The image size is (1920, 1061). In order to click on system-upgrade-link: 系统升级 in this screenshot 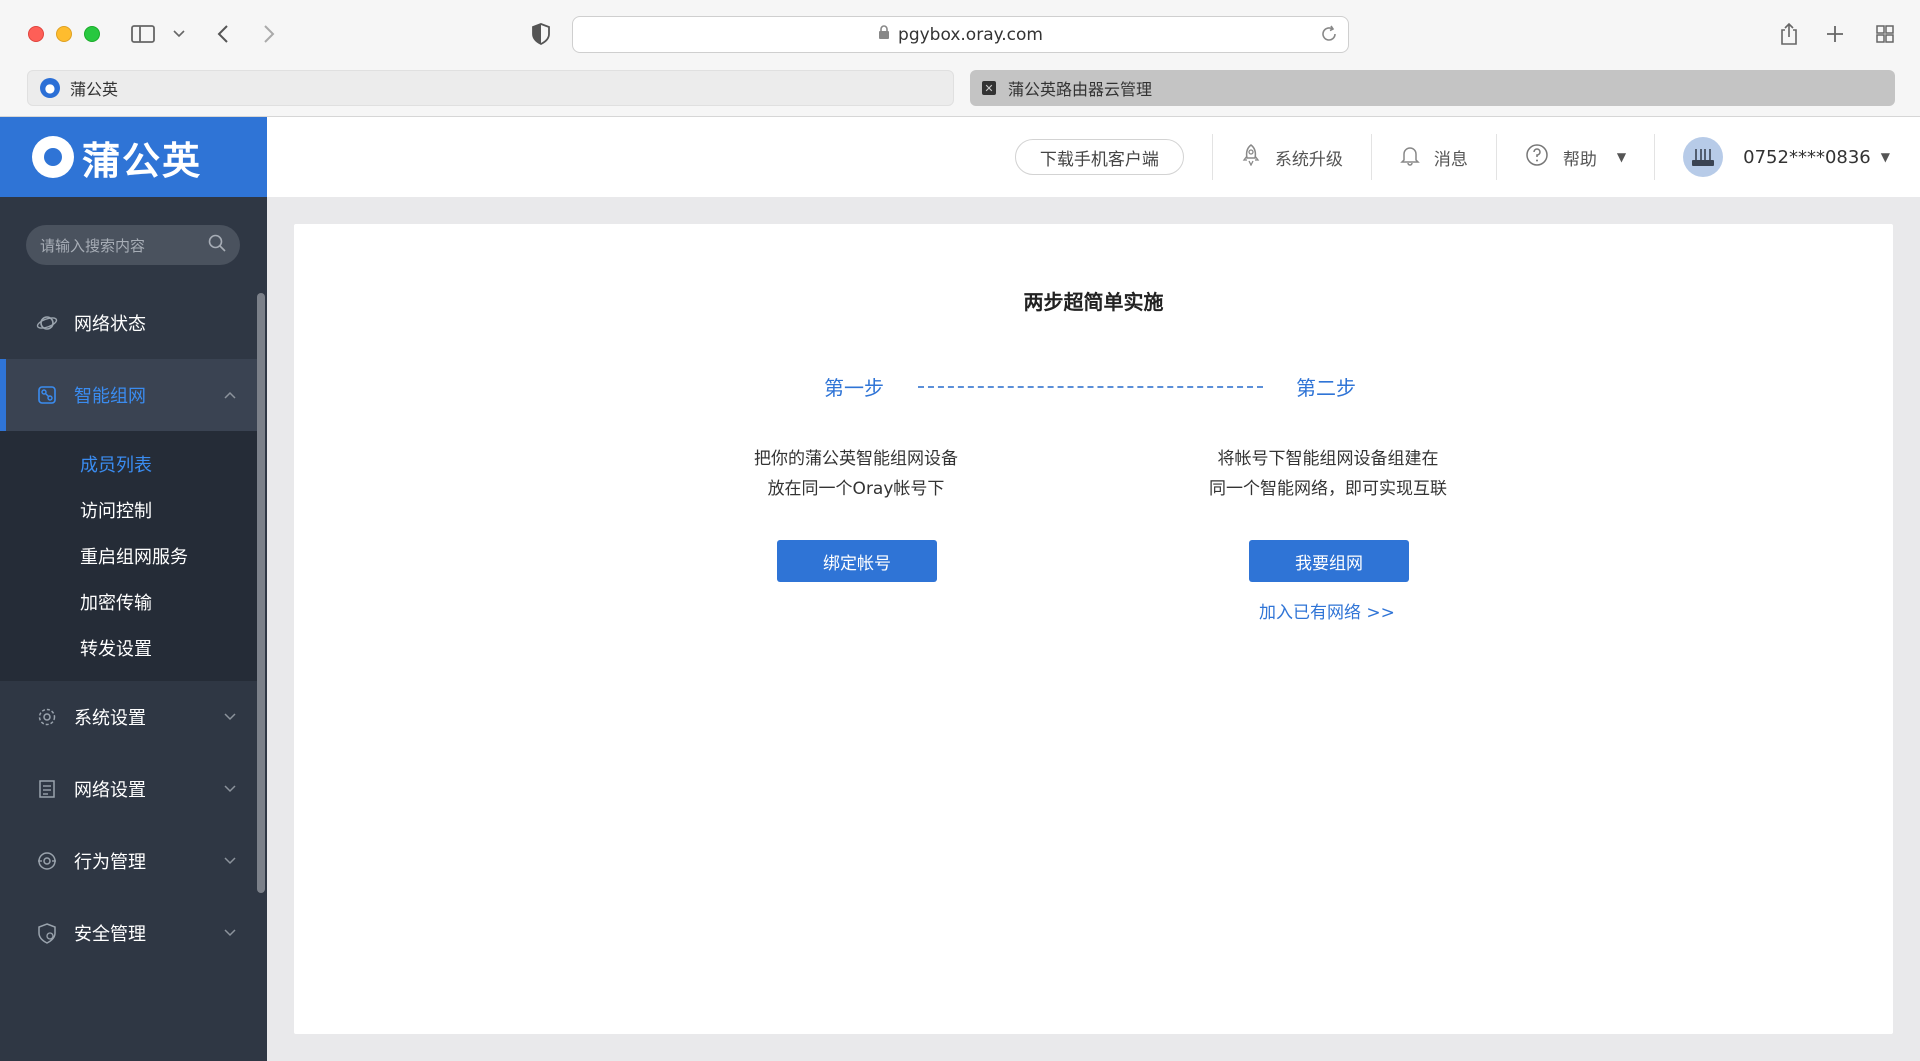, I will do `click(1292, 157)`.